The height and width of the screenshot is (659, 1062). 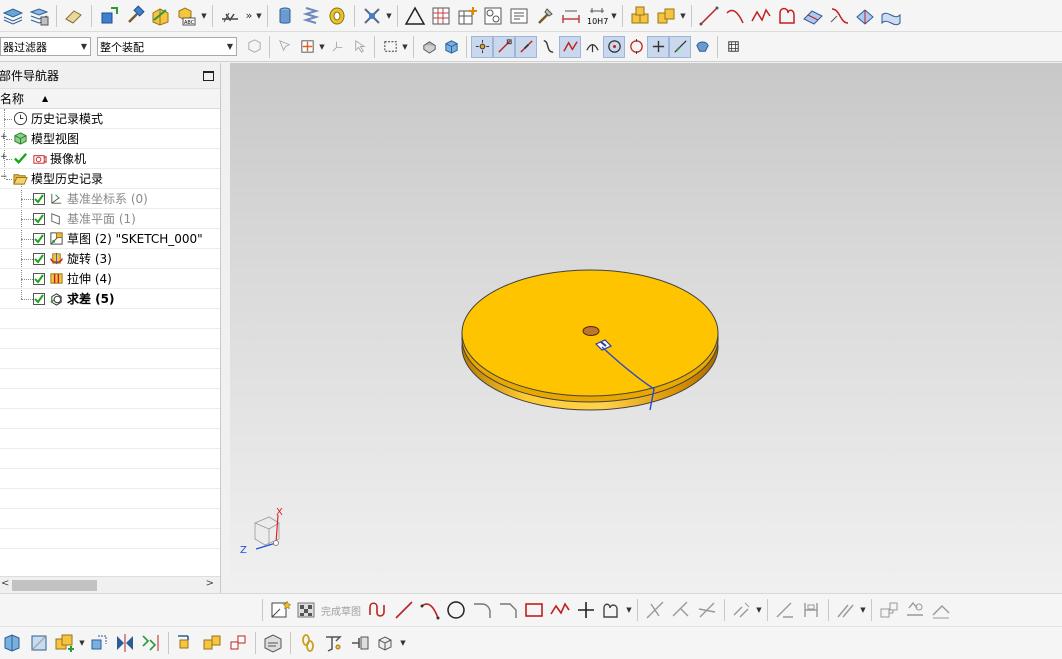 I want to click on harness-dropdown-icon: ▼, so click(x=389, y=16).